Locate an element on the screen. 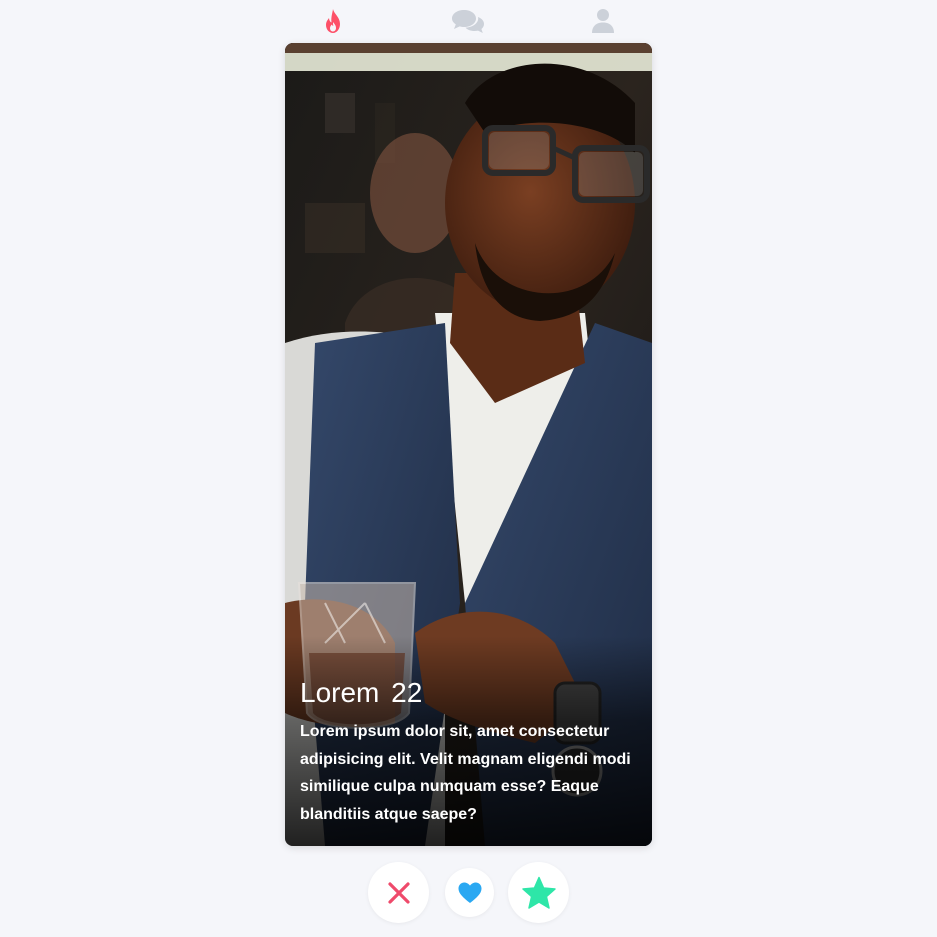  chat-icon is located at coordinates (468, 21).